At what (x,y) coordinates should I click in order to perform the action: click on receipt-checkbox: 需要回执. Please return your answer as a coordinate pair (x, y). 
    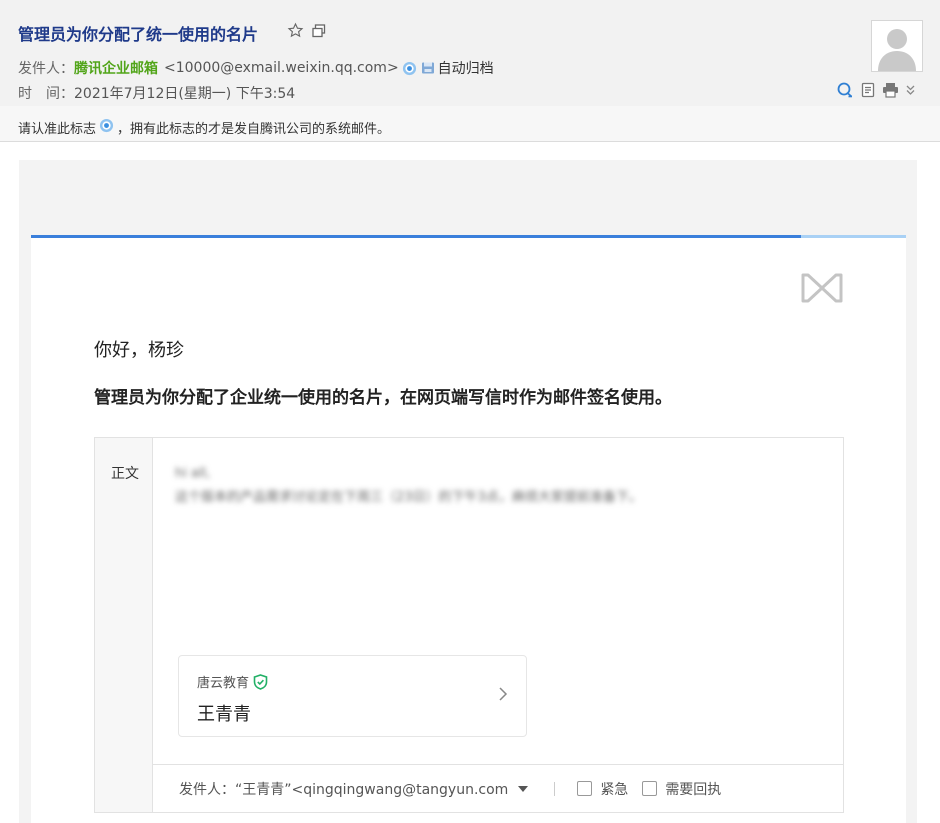
    Looking at the image, I should click on (681, 789).